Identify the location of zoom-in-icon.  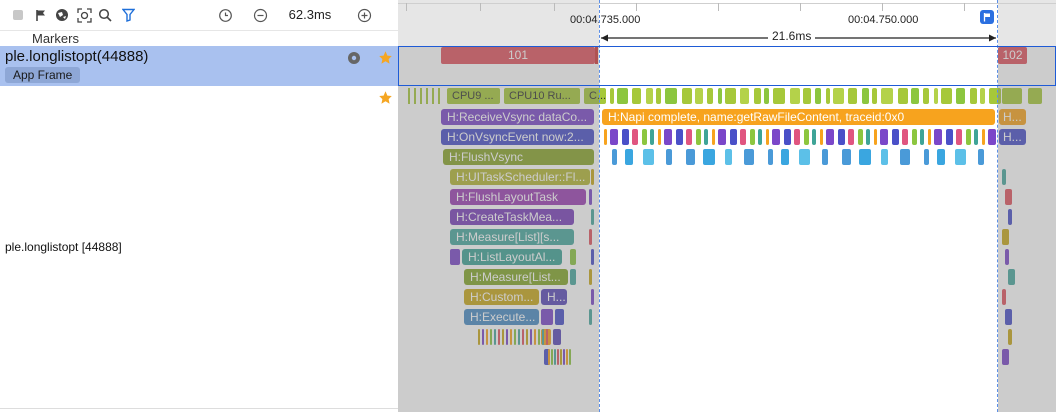
(364, 15).